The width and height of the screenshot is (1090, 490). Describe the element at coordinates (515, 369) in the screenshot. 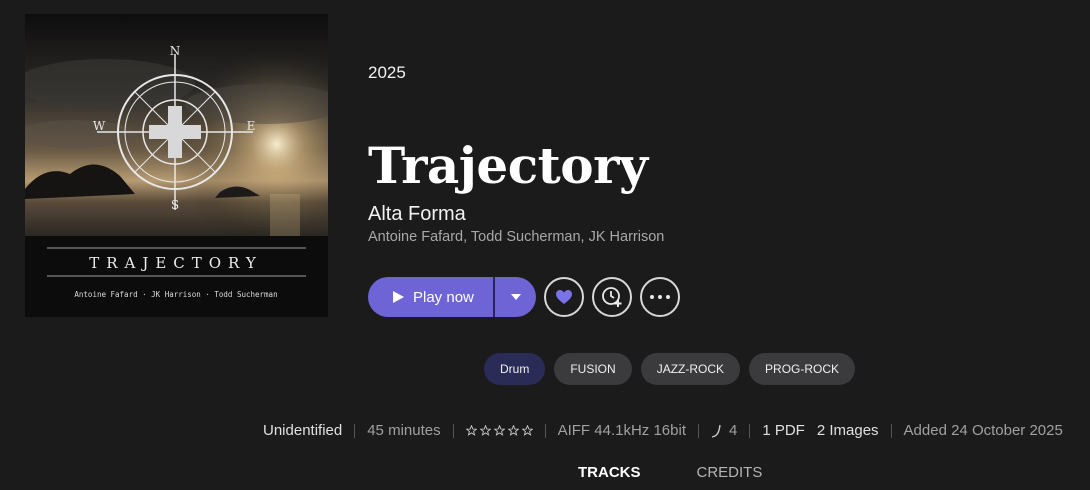

I see `tag-drum: Drum` at that location.